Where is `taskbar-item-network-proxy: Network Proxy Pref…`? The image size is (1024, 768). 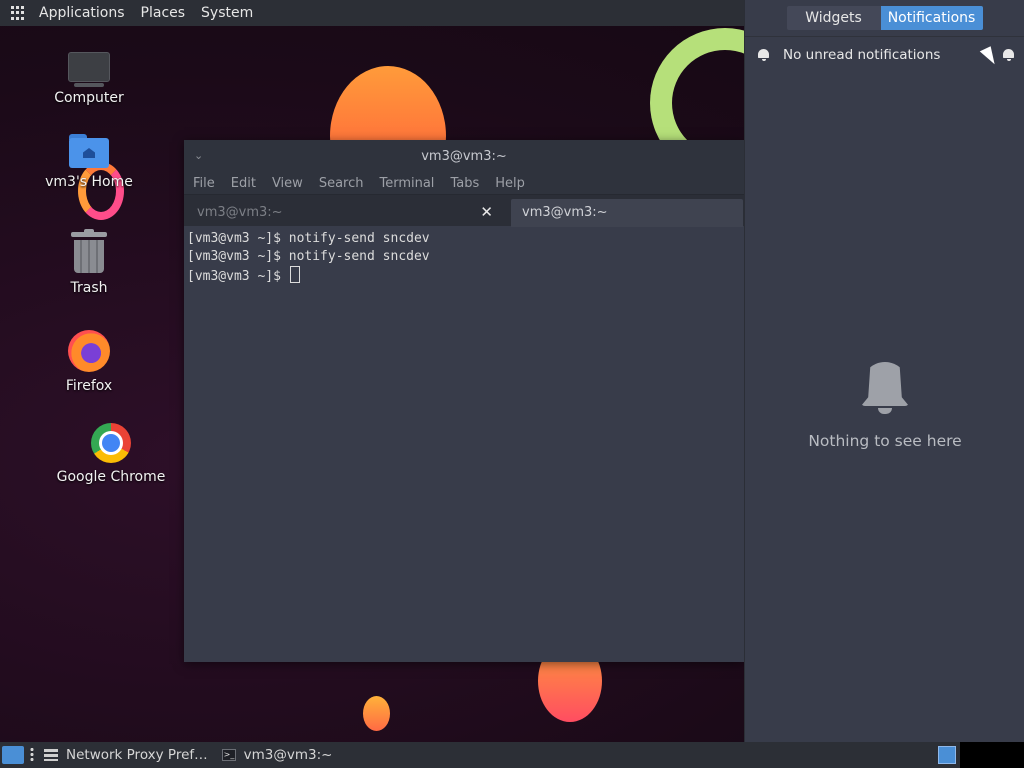 taskbar-item-network-proxy: Network Proxy Pref… is located at coordinates (126, 755).